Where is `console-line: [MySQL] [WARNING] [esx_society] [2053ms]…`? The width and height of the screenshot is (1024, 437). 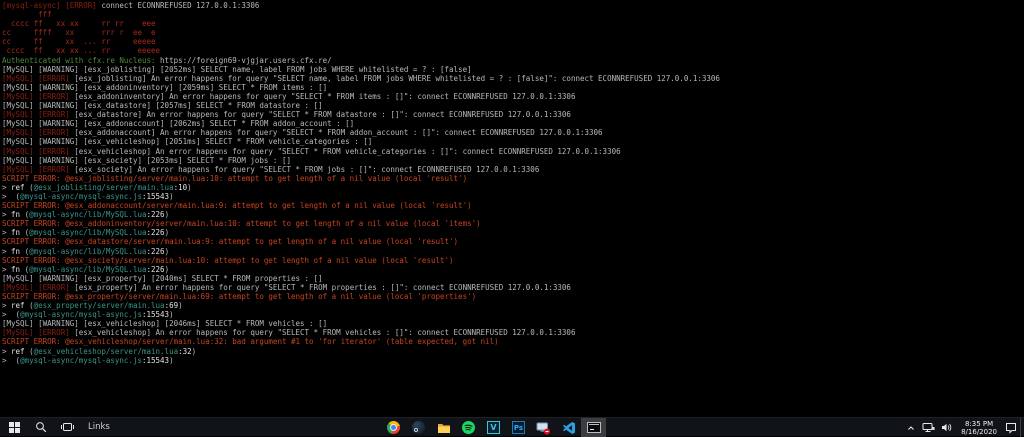 console-line: [MySQL] [WARNING] [esx_society] [2053ms]… is located at coordinates (513, 160).